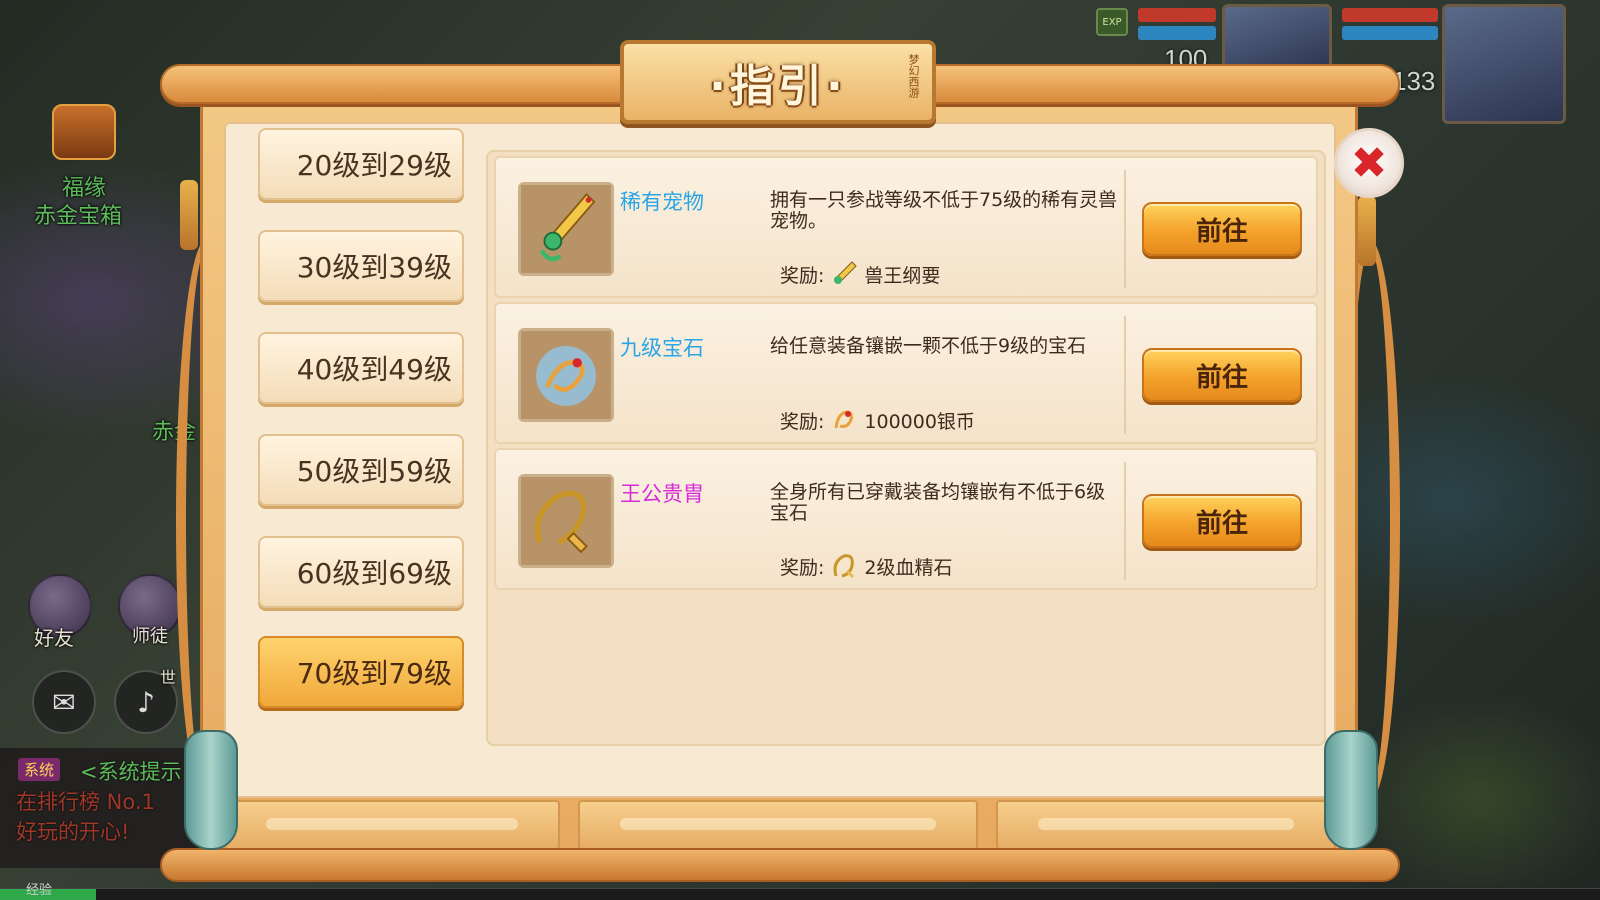 The image size is (1600, 900). I want to click on footer-strip-right, so click(1166, 825).